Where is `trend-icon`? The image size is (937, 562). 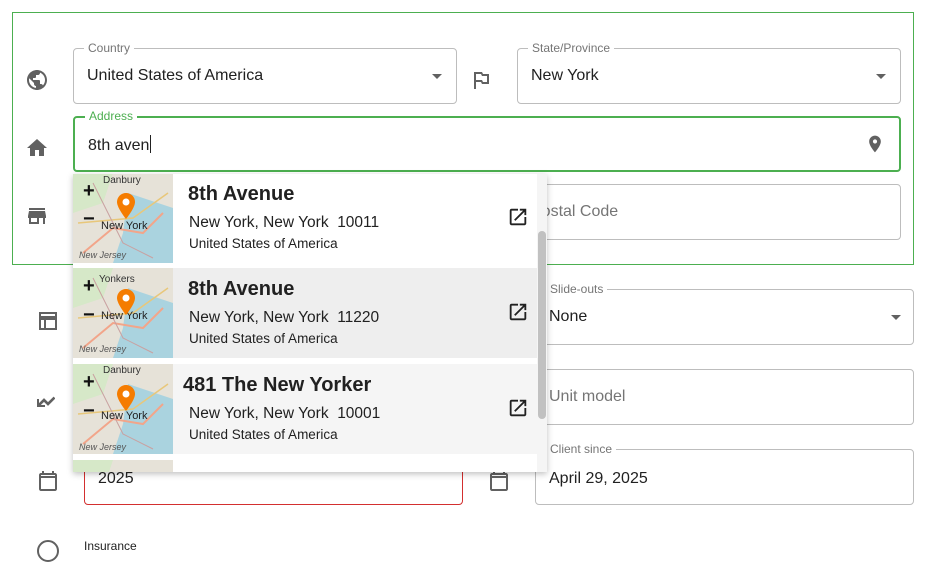 trend-icon is located at coordinates (46, 401).